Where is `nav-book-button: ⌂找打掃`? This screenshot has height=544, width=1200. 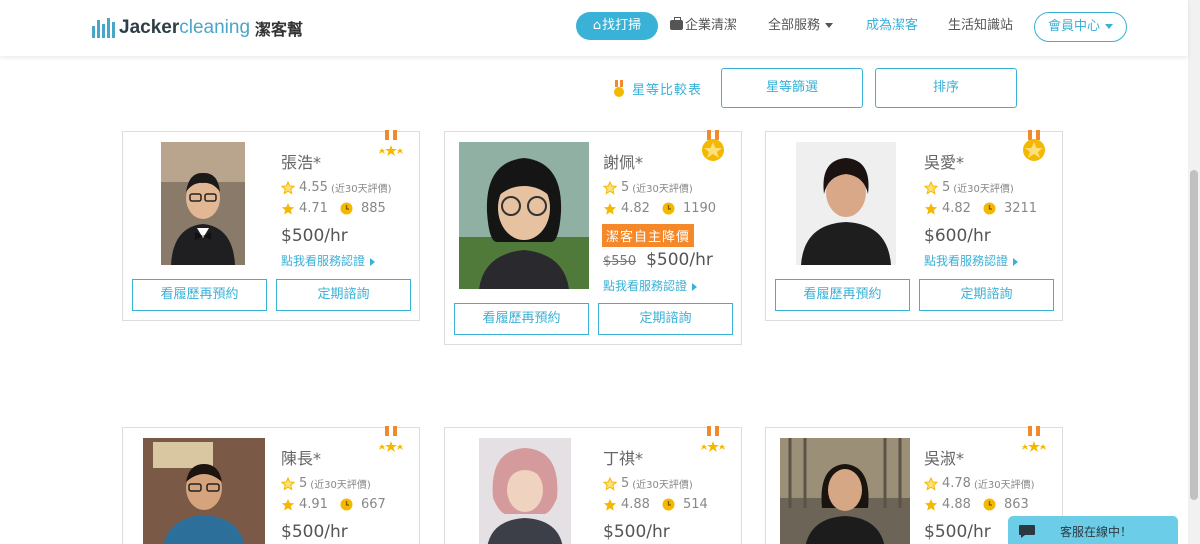
nav-book-button: ⌂找打掃 is located at coordinates (617, 26).